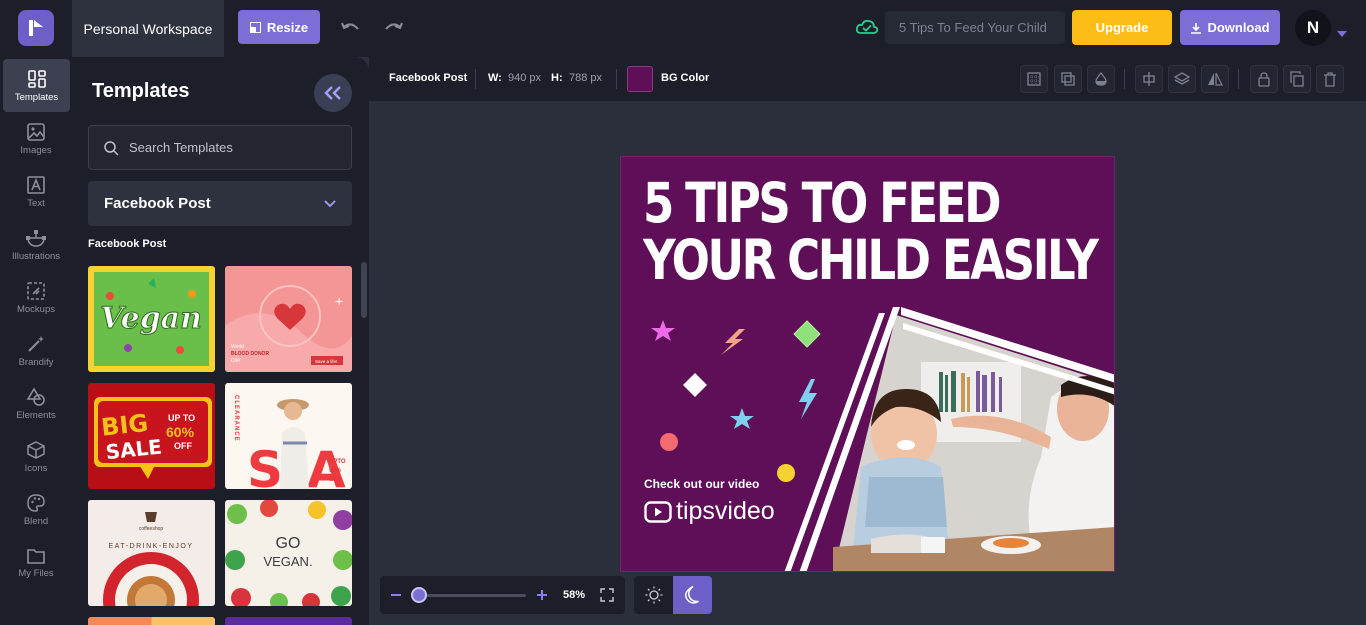  What do you see at coordinates (653, 595) in the screenshot?
I see `light-mode-button` at bounding box center [653, 595].